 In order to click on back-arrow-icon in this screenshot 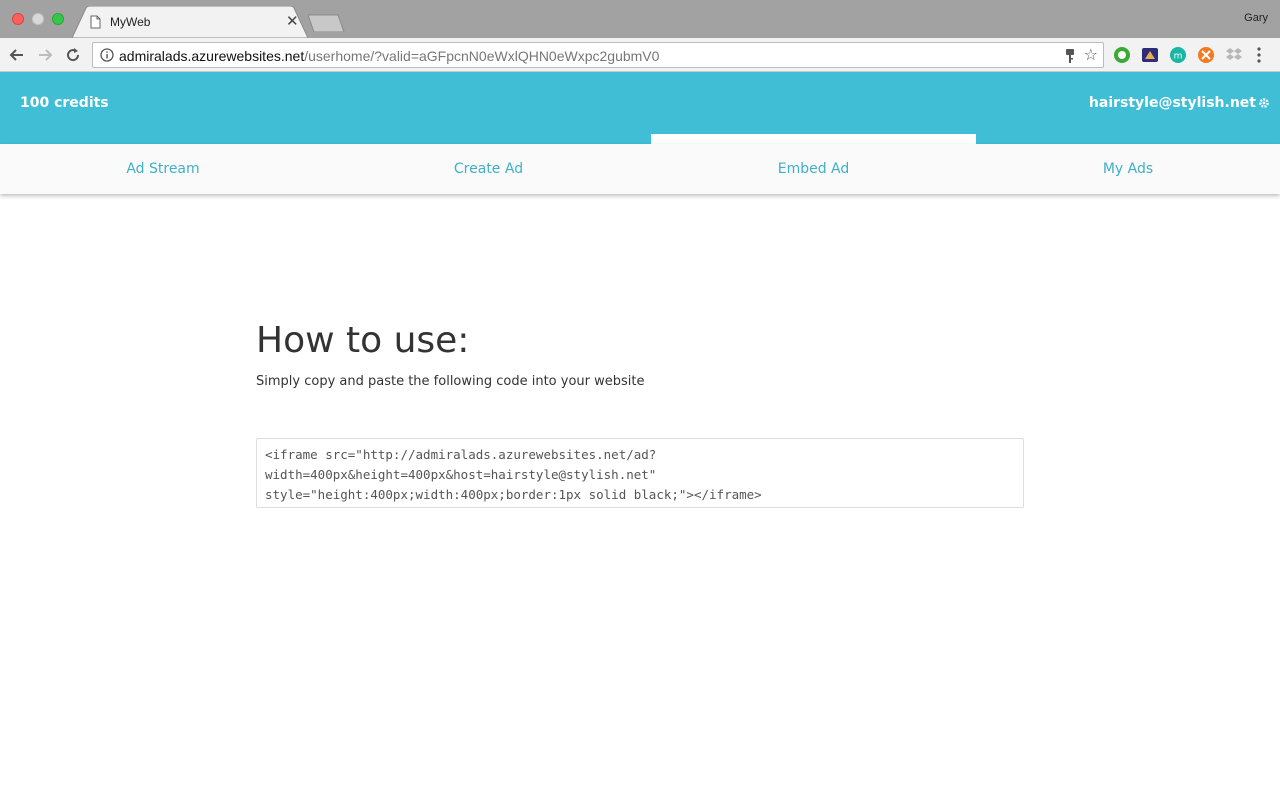, I will do `click(17, 55)`.